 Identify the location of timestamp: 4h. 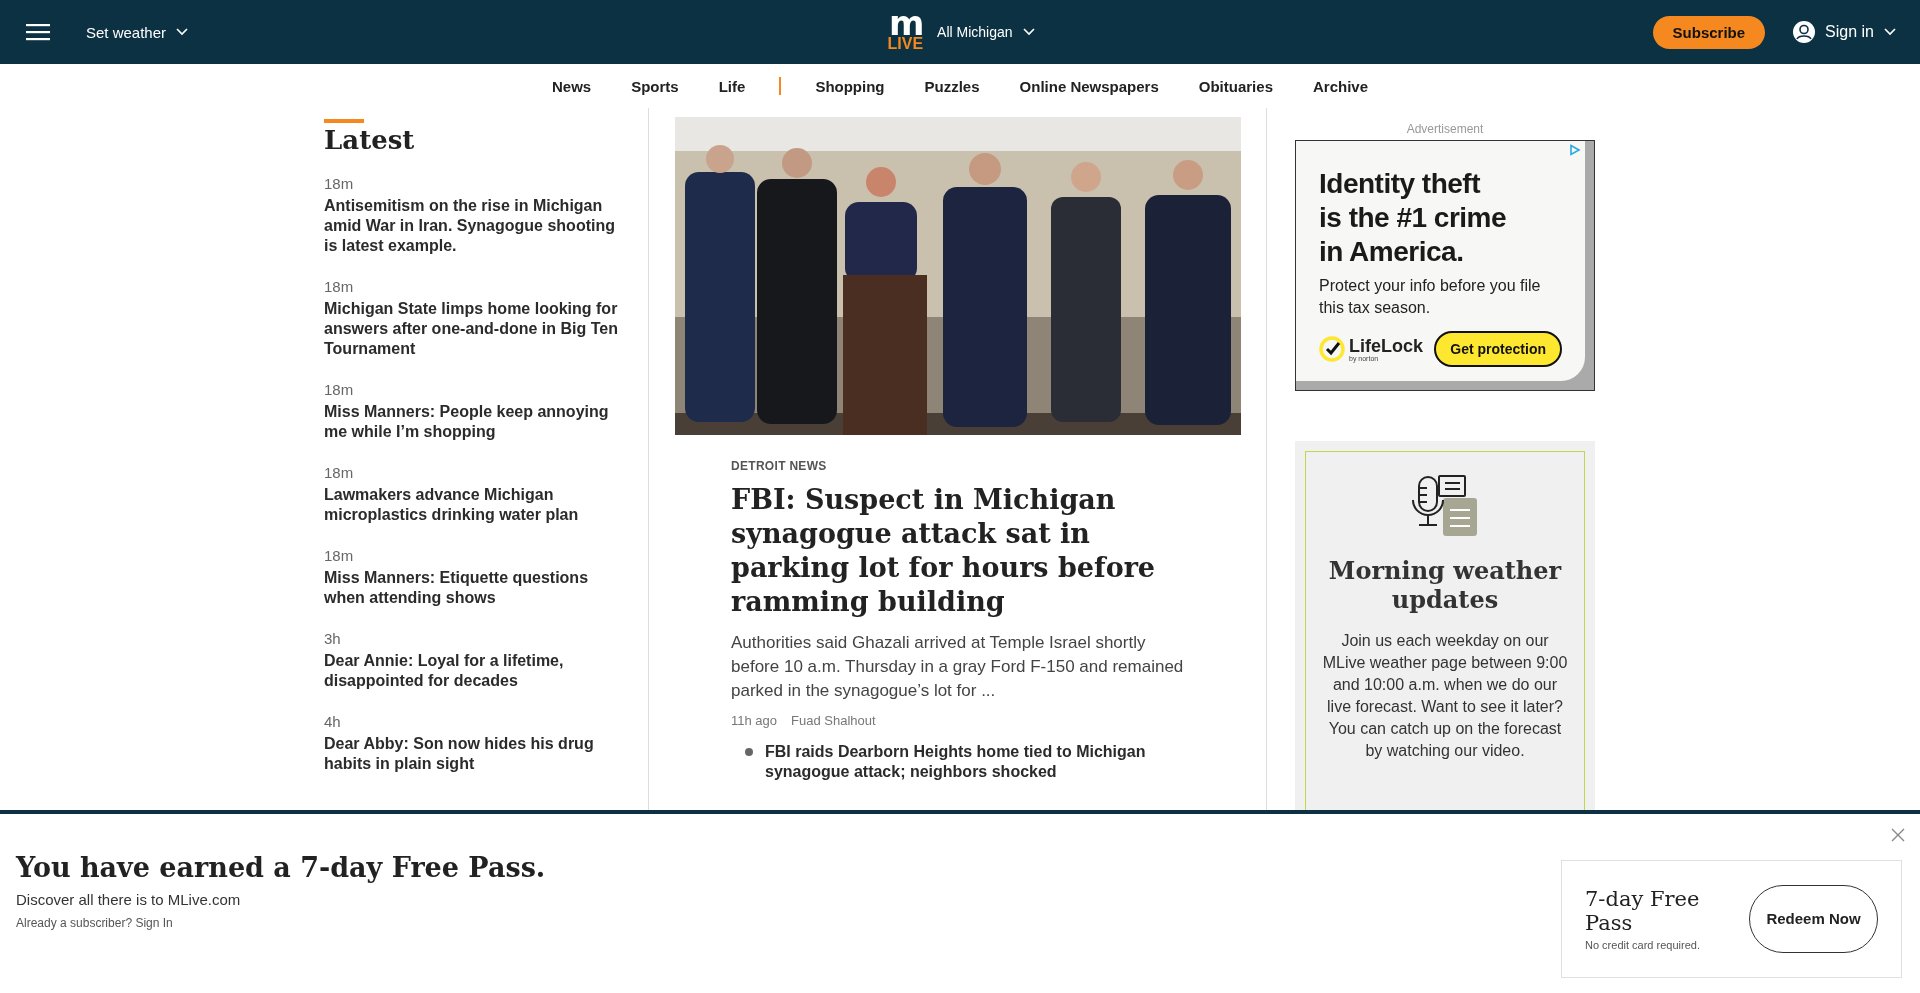
(333, 721).